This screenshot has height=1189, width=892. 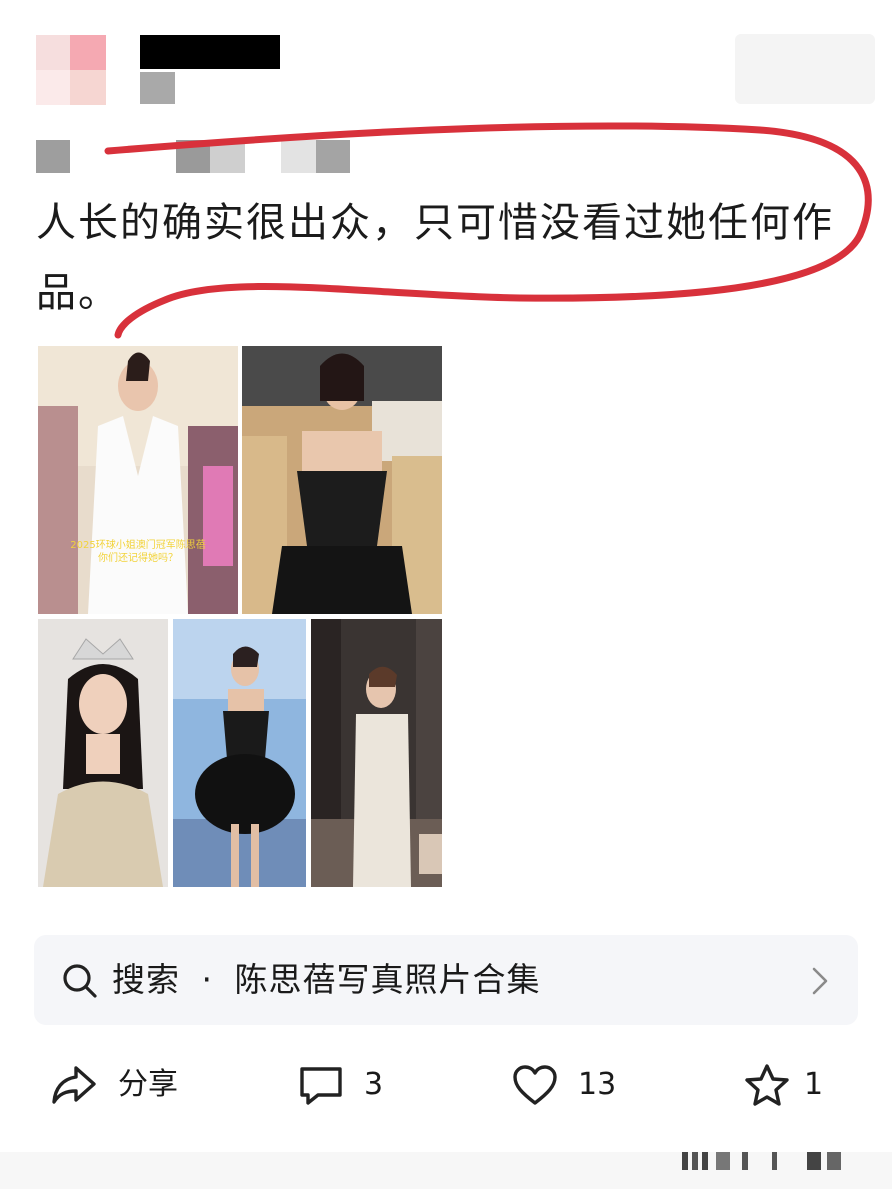 I want to click on comment-icon, so click(x=321, y=1086).